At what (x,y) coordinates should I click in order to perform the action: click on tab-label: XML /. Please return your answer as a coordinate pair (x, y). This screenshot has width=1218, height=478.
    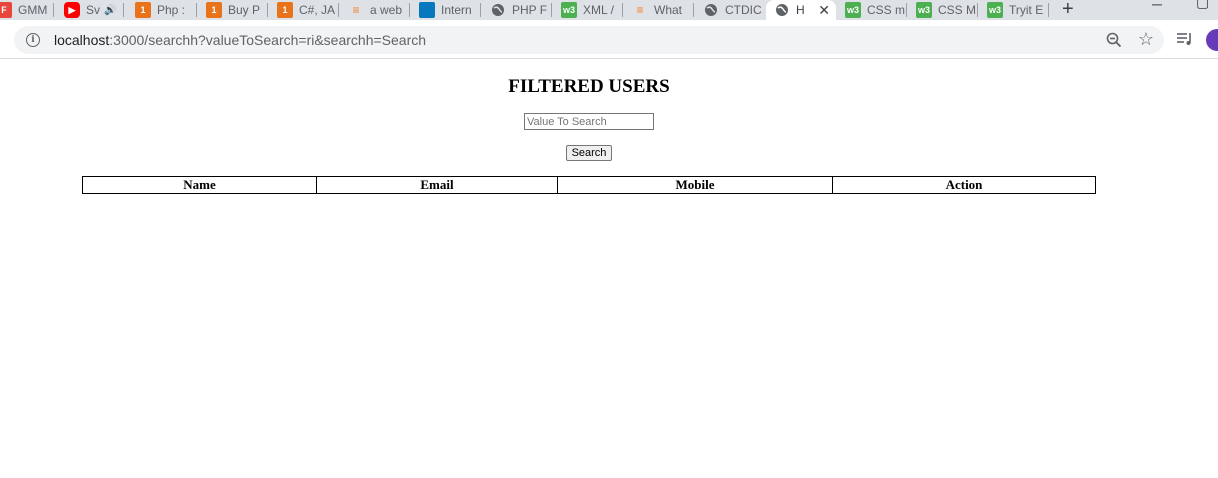
    Looking at the image, I should click on (598, 10).